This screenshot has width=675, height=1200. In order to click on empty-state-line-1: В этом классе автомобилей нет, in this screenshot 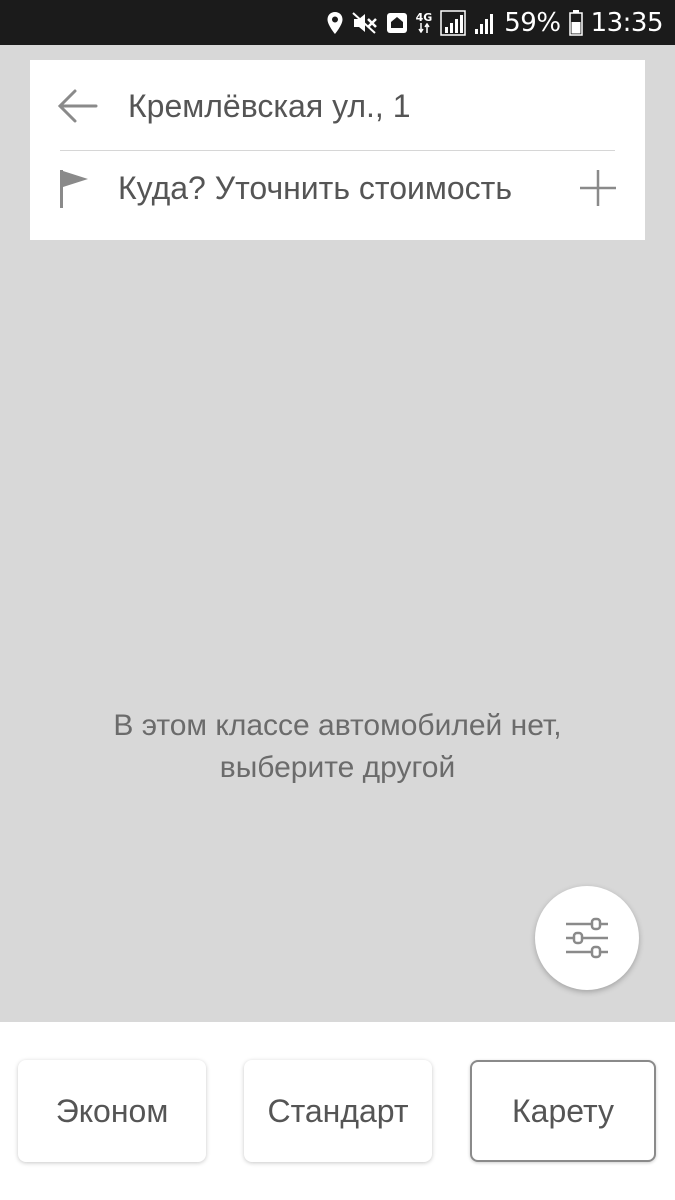, I will do `click(337, 725)`.